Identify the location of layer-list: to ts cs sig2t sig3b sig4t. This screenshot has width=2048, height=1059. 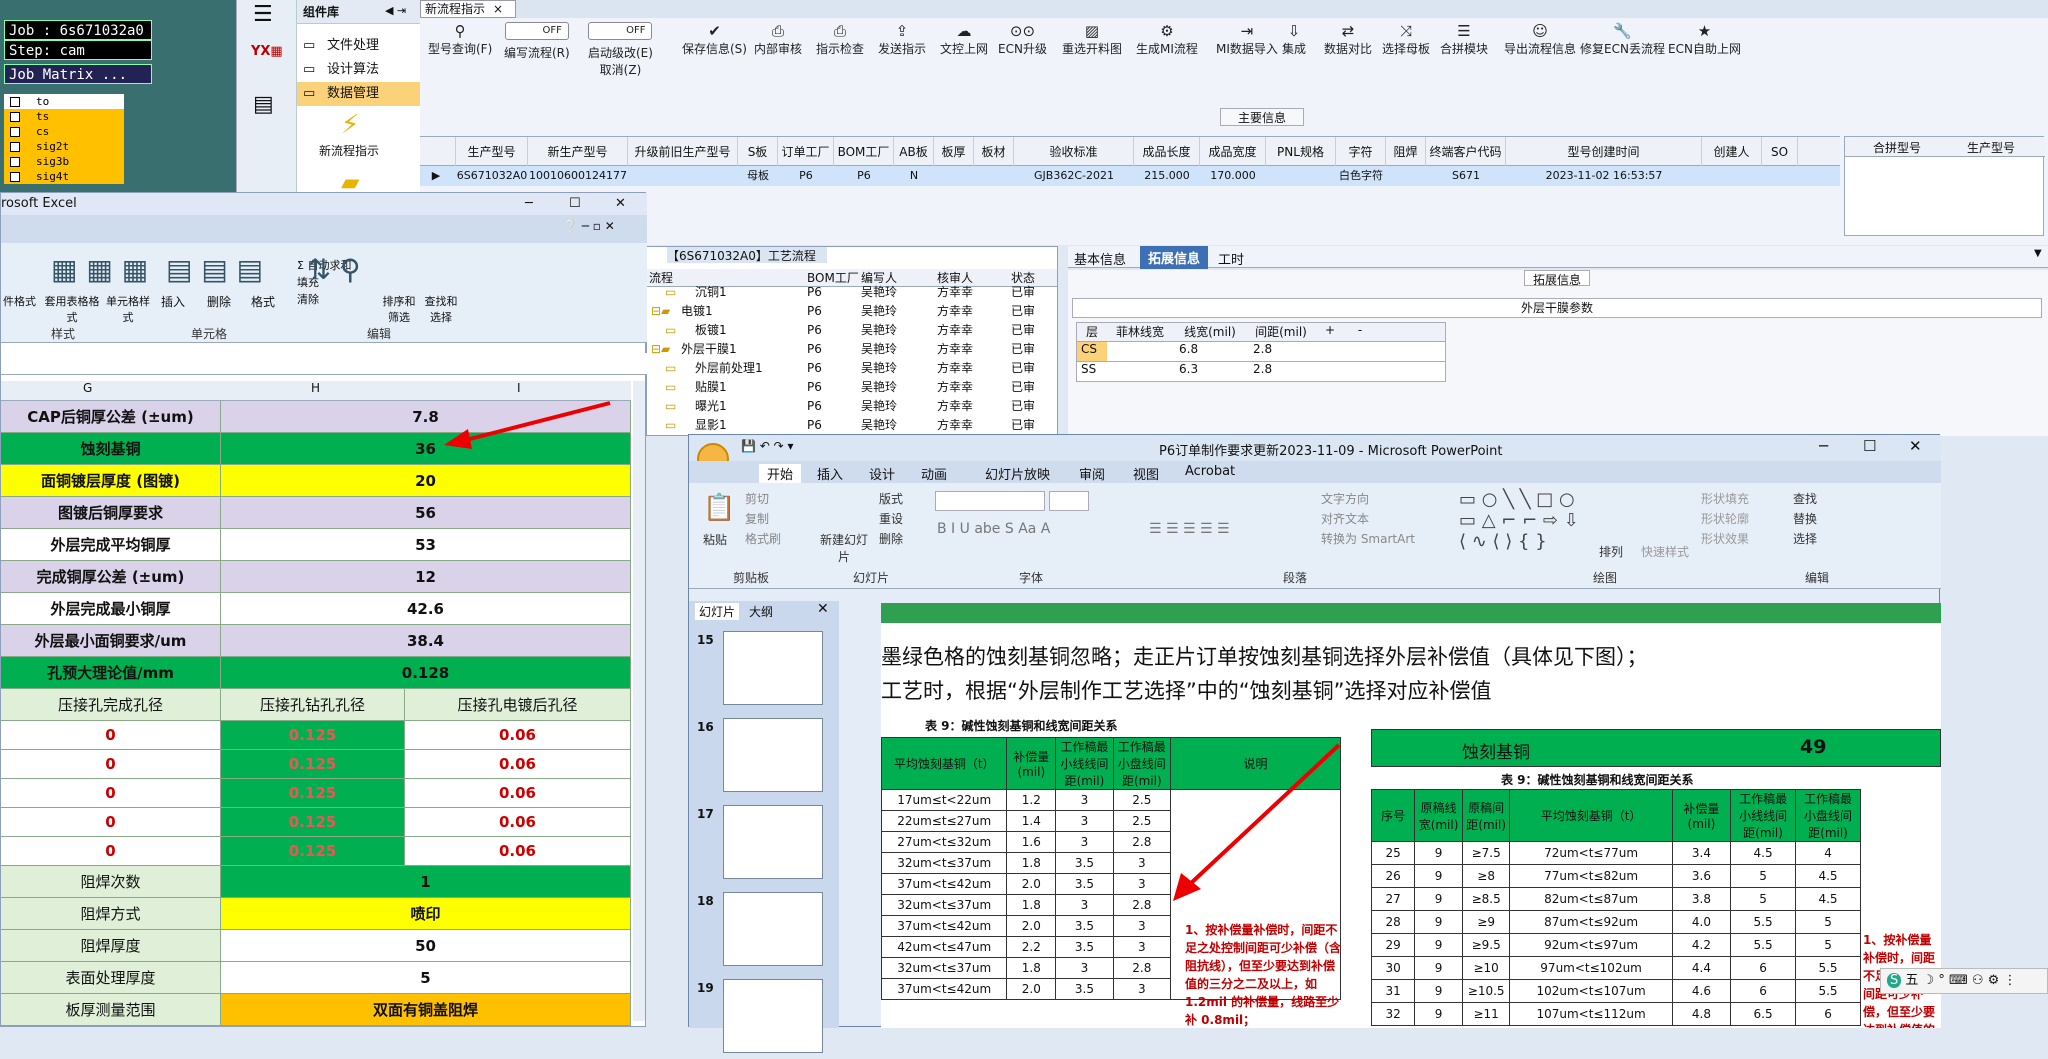
(64, 139).